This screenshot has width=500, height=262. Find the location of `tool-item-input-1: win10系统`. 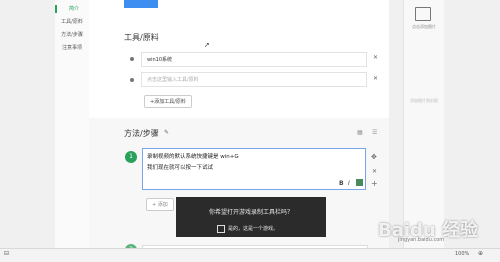

tool-item-input-1: win10系统 is located at coordinates (254, 59).